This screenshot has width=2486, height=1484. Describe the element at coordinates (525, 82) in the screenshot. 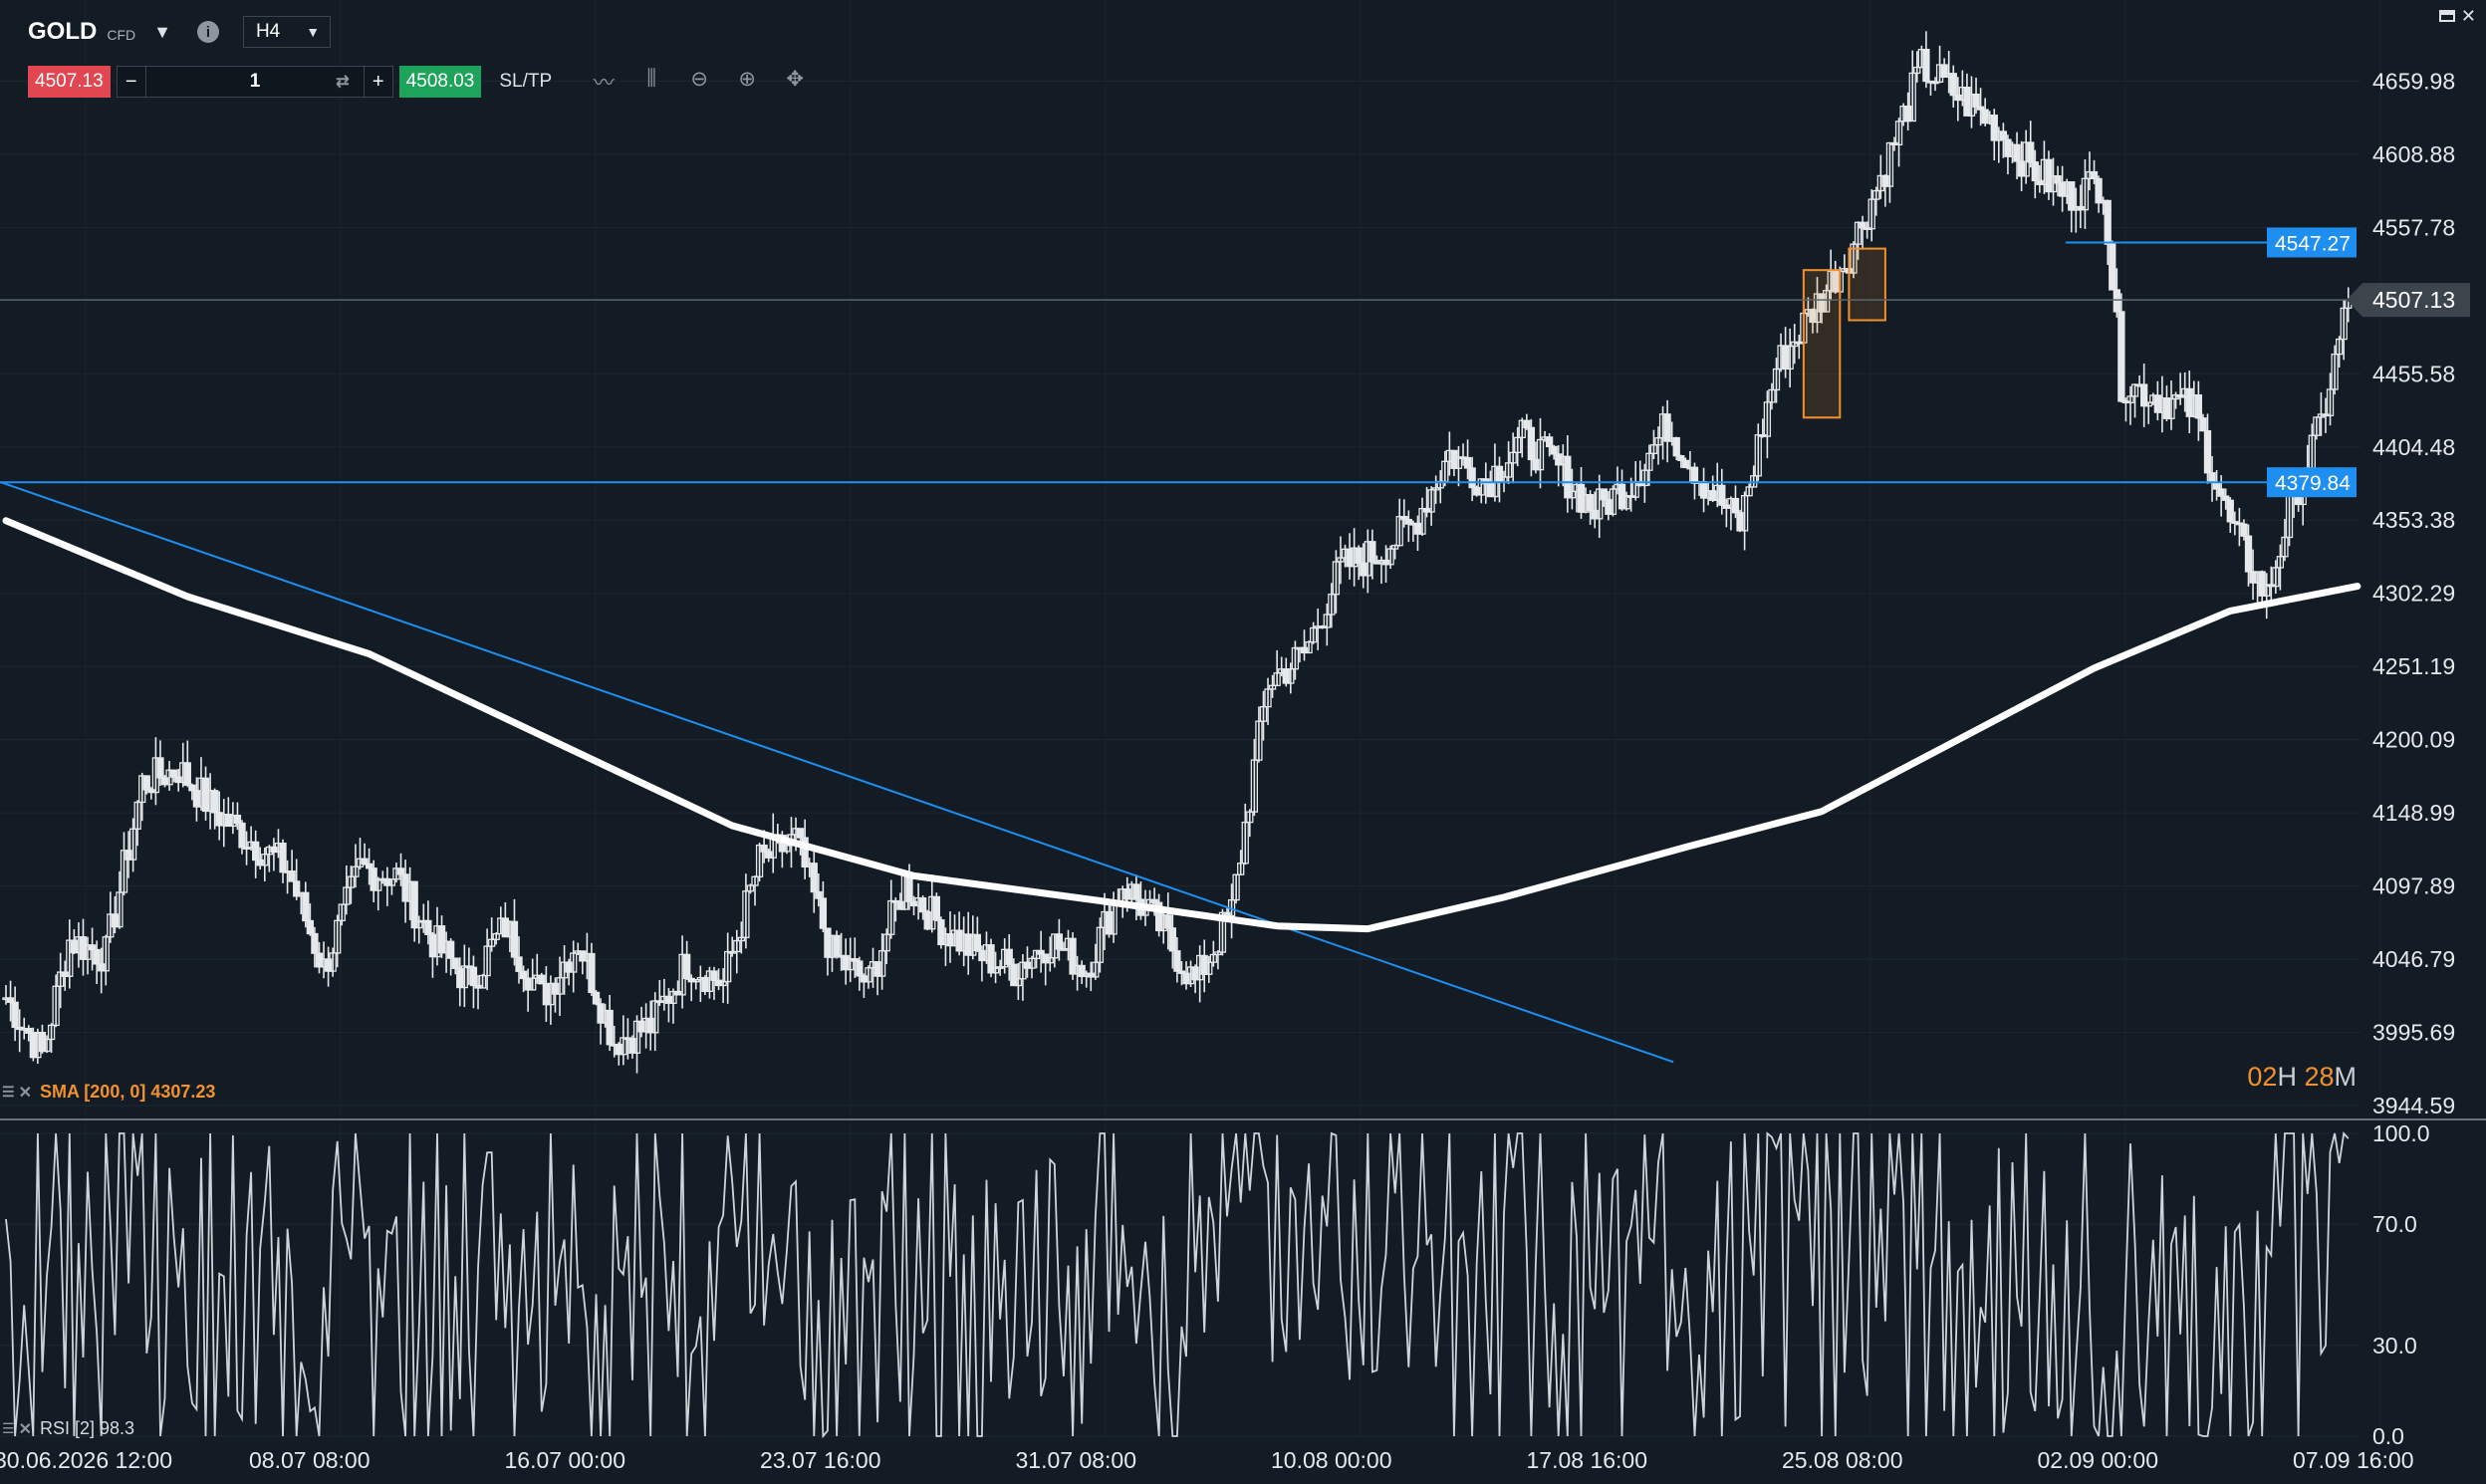

I see `sltp-button: SL/TP` at that location.